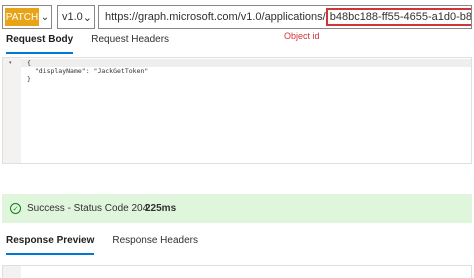 Image resolution: width=474 pixels, height=278 pixels. What do you see at coordinates (161, 208) in the screenshot?
I see `response-time: 225ms` at bounding box center [161, 208].